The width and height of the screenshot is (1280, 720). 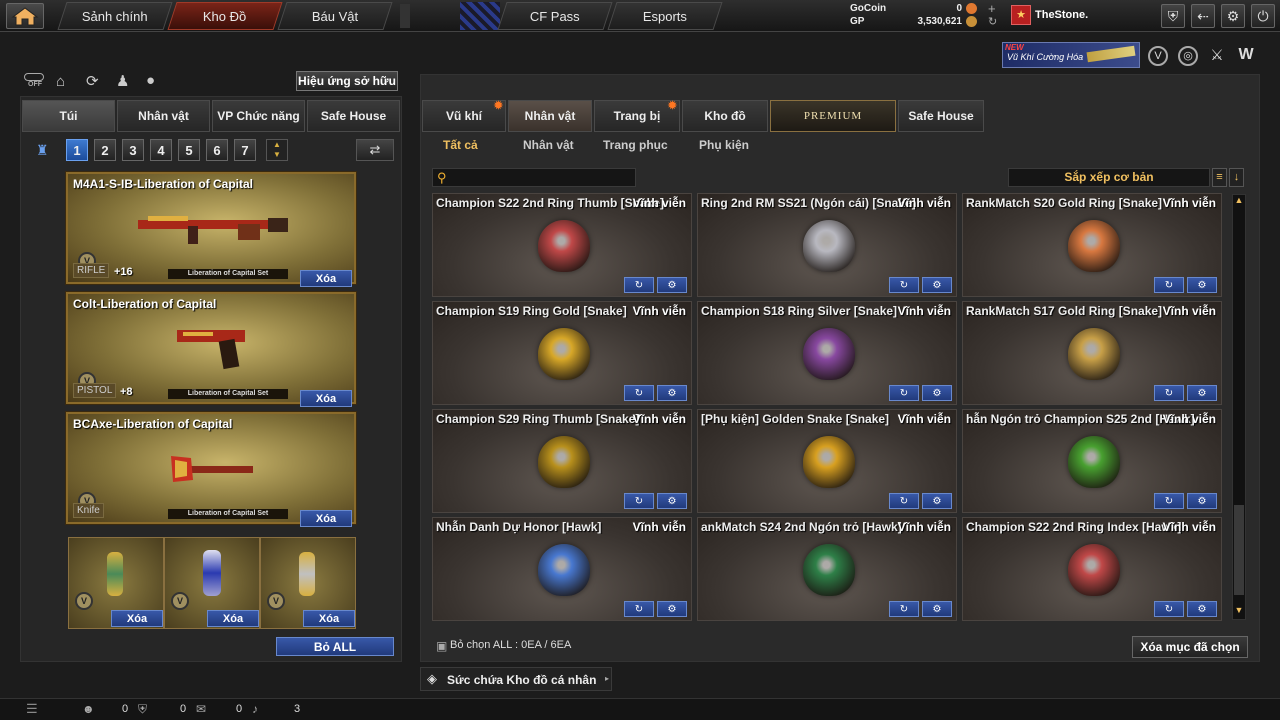 I want to click on select-all-status: Bỏ chọn ALL : 0EA / 6EA, so click(x=510, y=645).